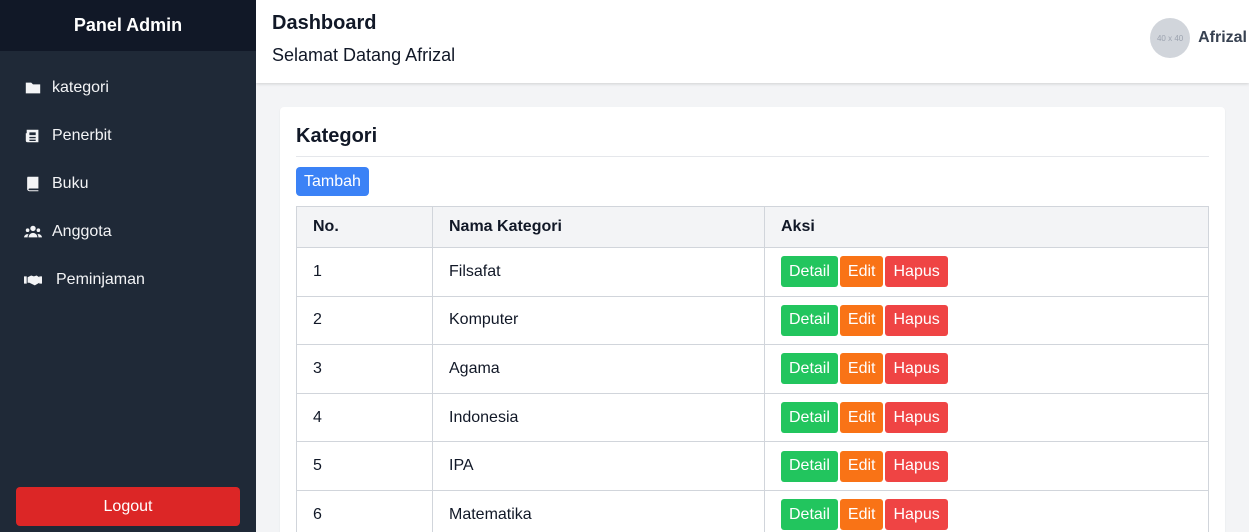 This screenshot has width=1249, height=532. I want to click on table-row: 5 IPA Detail Edit Hapus, so click(752, 466).